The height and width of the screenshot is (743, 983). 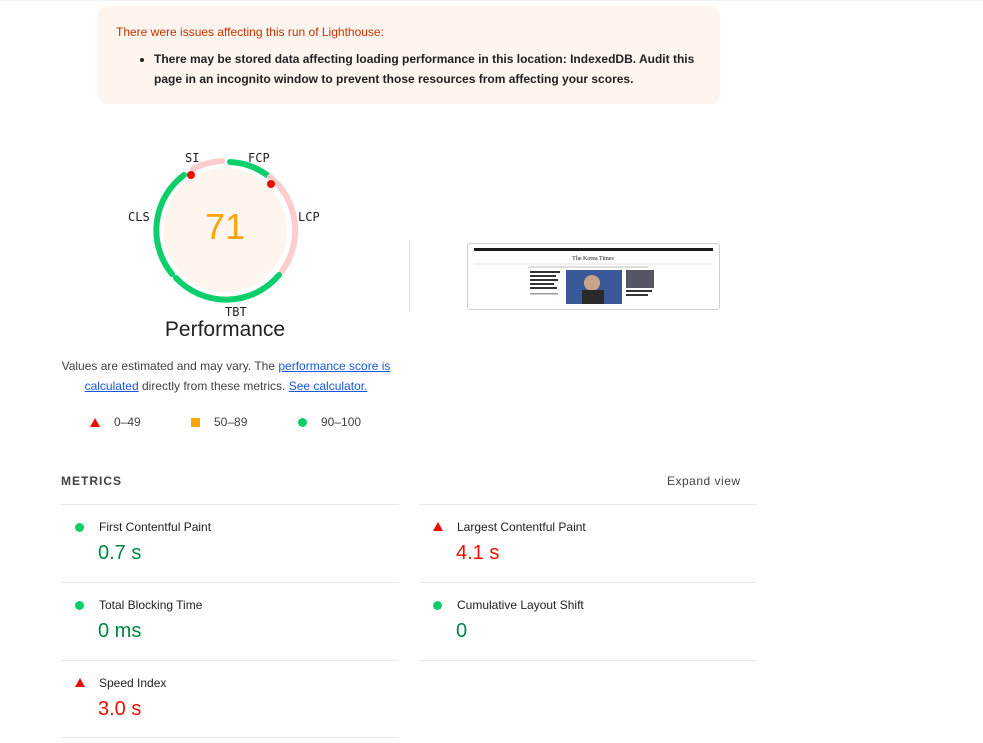 I want to click on metric-title: First Contentful Paint, so click(x=155, y=527).